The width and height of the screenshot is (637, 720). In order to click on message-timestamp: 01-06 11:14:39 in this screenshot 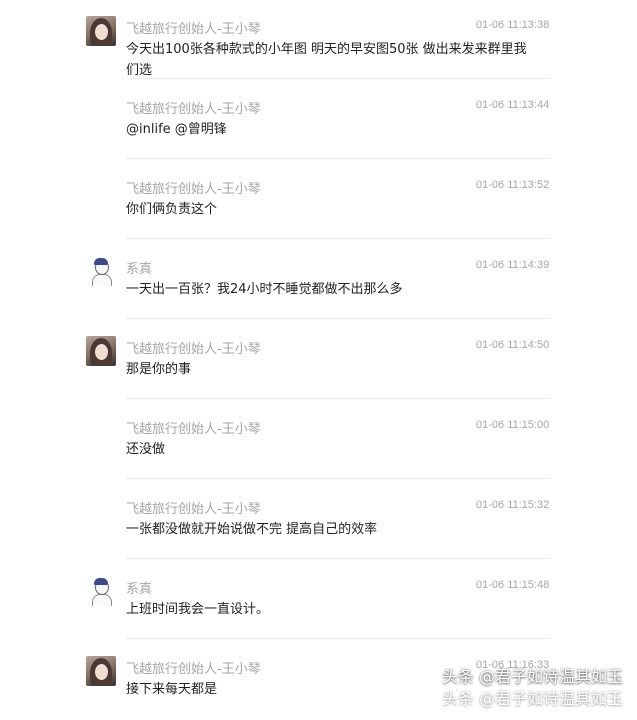, I will do `click(513, 265)`.